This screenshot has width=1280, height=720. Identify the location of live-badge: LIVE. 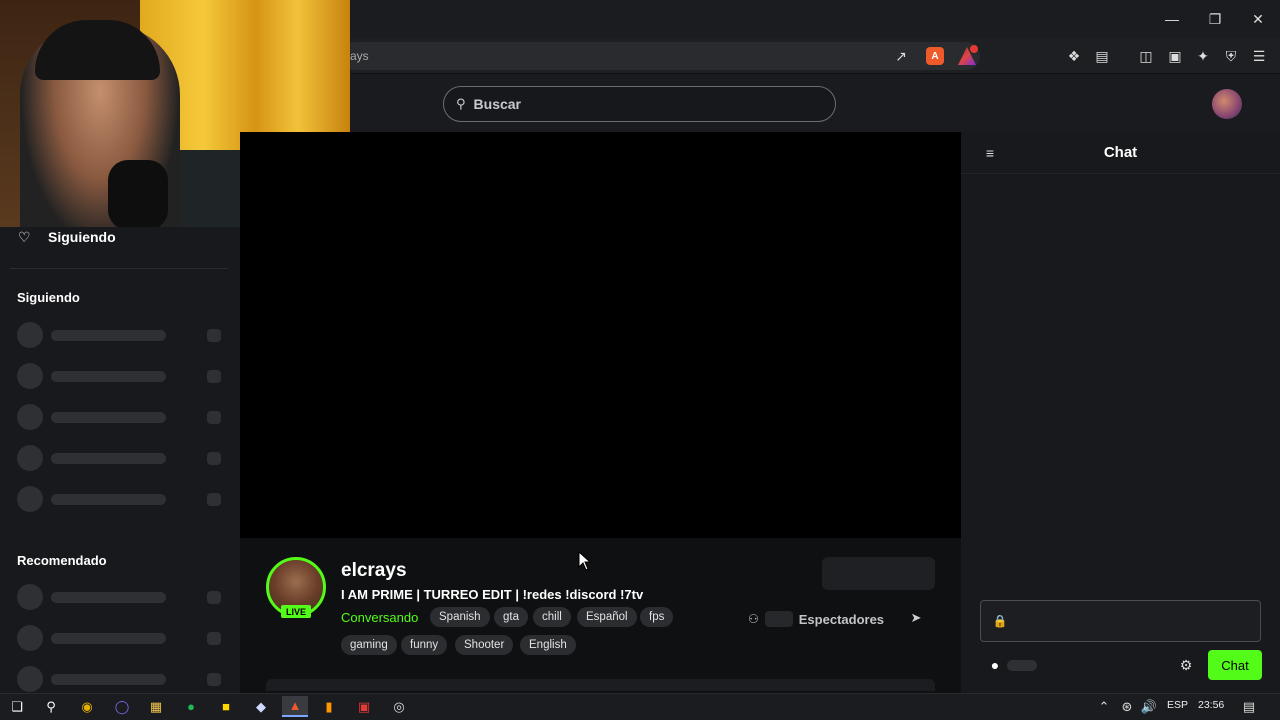
(296, 611).